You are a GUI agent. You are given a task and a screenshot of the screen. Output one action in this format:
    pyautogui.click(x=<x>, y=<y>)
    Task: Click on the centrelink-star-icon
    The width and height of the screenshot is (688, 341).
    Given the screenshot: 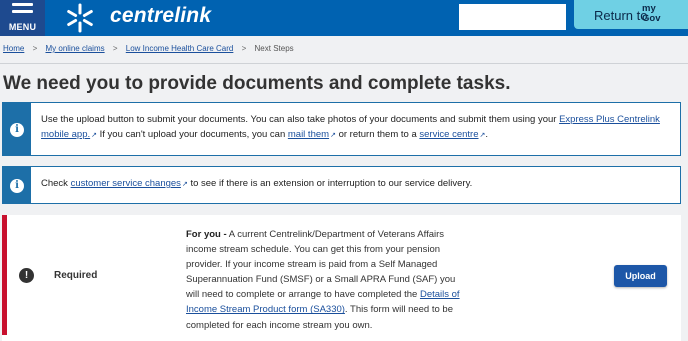 What is the action you would take?
    pyautogui.click(x=80, y=18)
    